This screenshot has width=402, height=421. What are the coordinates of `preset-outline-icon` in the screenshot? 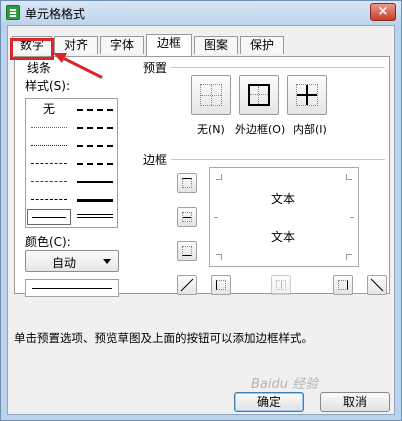 It's located at (259, 95).